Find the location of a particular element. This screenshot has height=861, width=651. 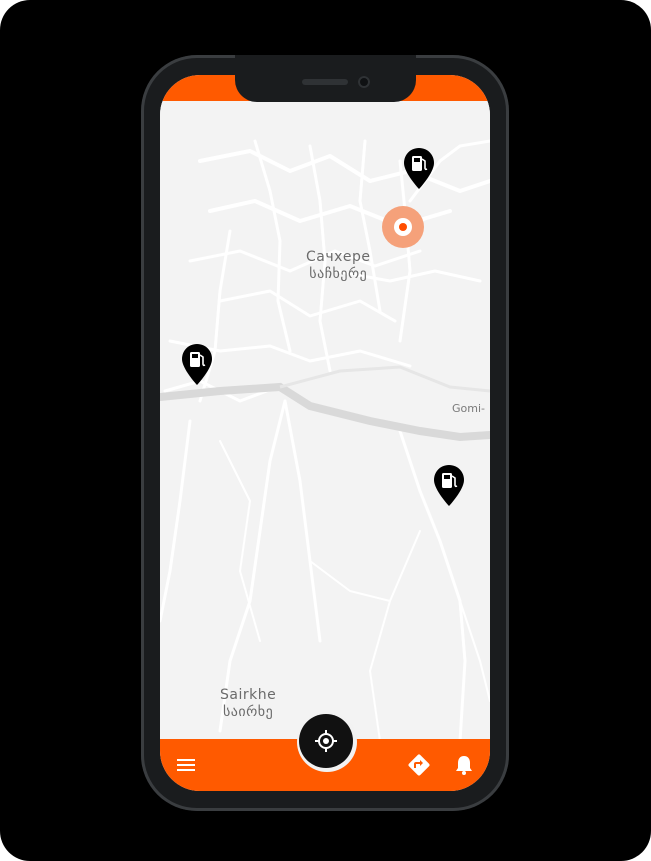

bell-icon is located at coordinates (464, 765).